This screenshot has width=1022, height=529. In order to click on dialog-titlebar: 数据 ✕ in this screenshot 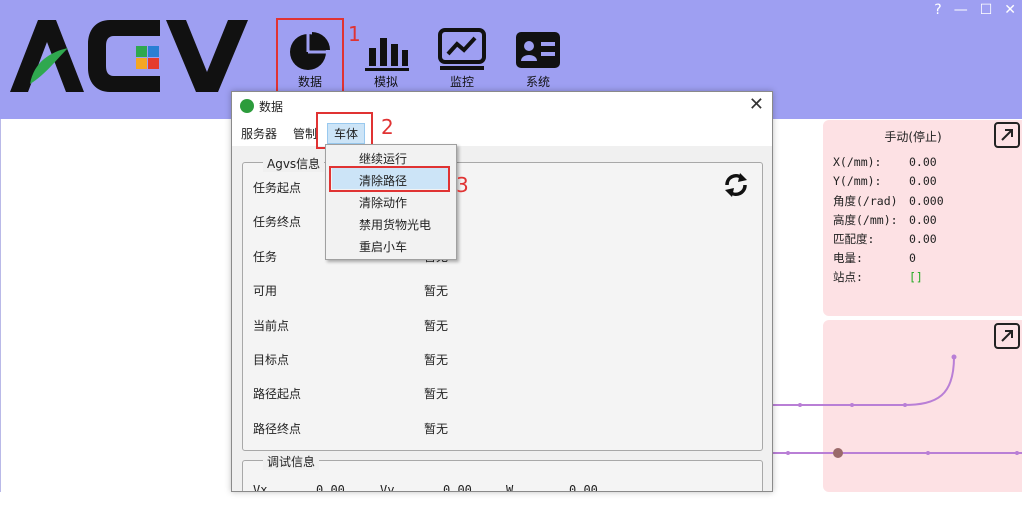, I will do `click(502, 106)`.